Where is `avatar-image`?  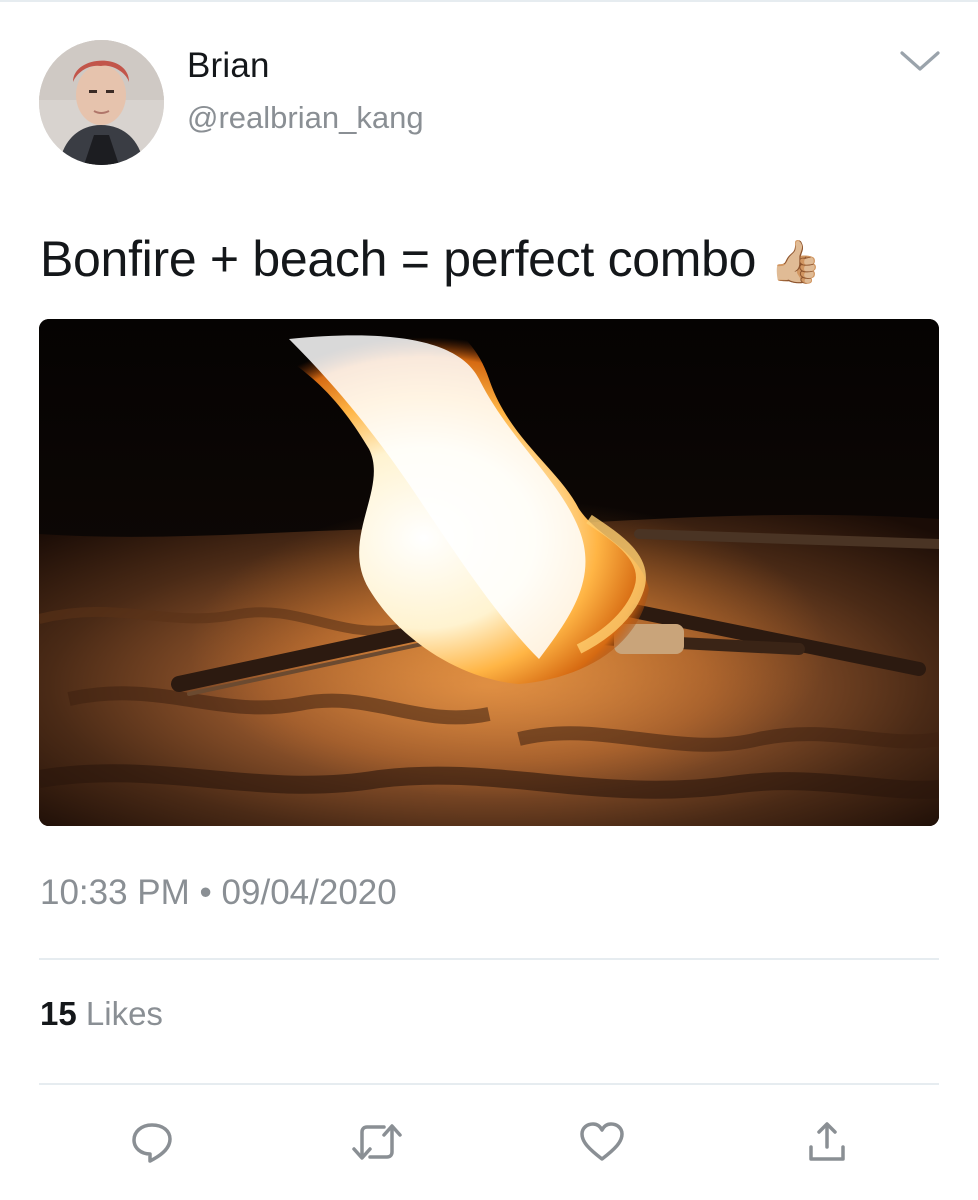 avatar-image is located at coordinates (101, 102).